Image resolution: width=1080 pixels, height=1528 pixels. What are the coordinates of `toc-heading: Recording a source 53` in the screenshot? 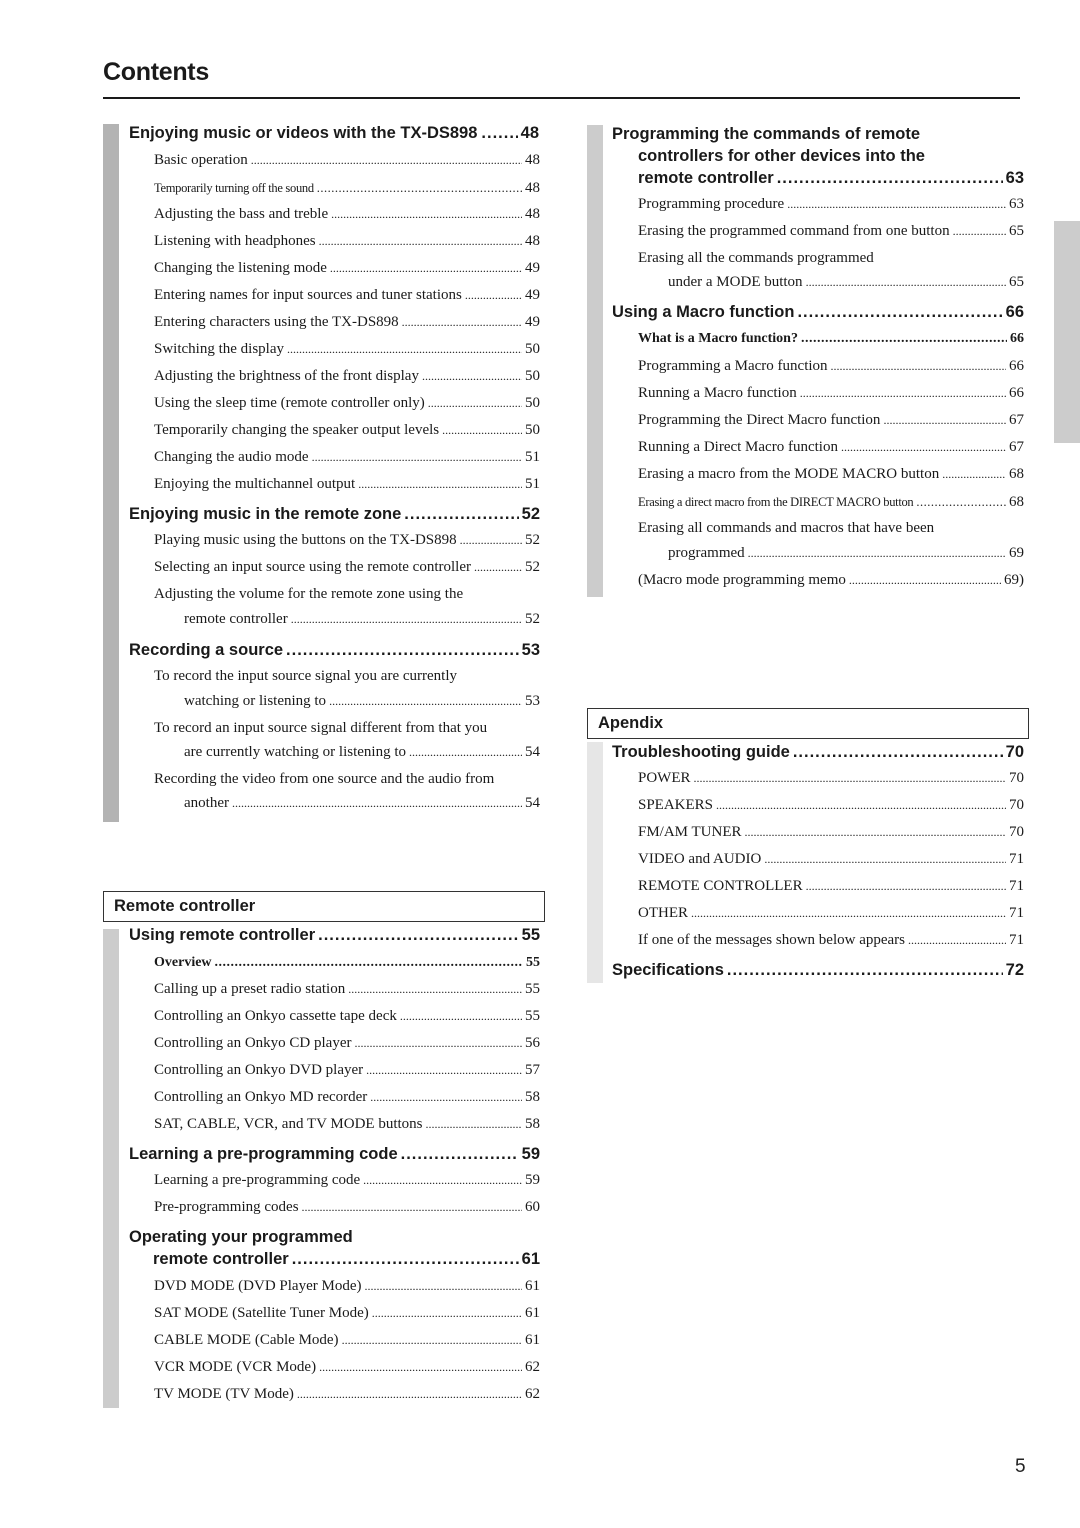 It's located at (334, 650).